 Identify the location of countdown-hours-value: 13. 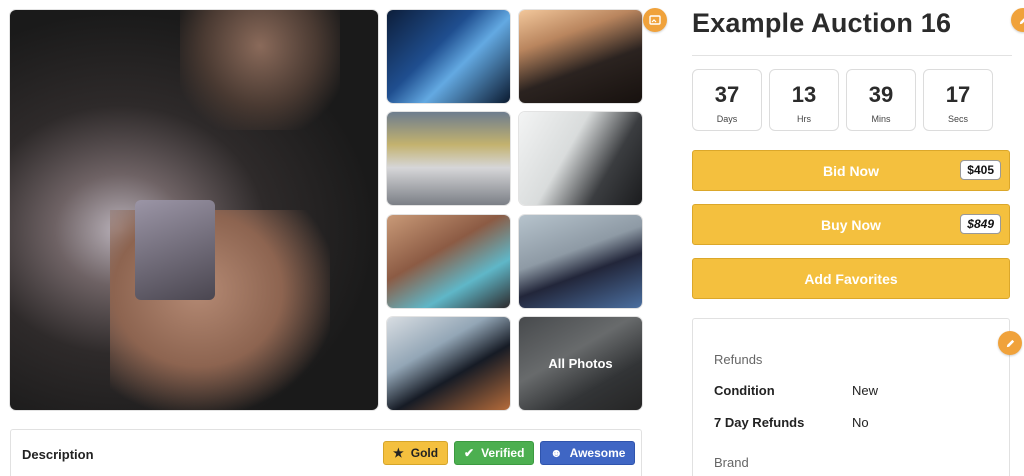
(804, 94).